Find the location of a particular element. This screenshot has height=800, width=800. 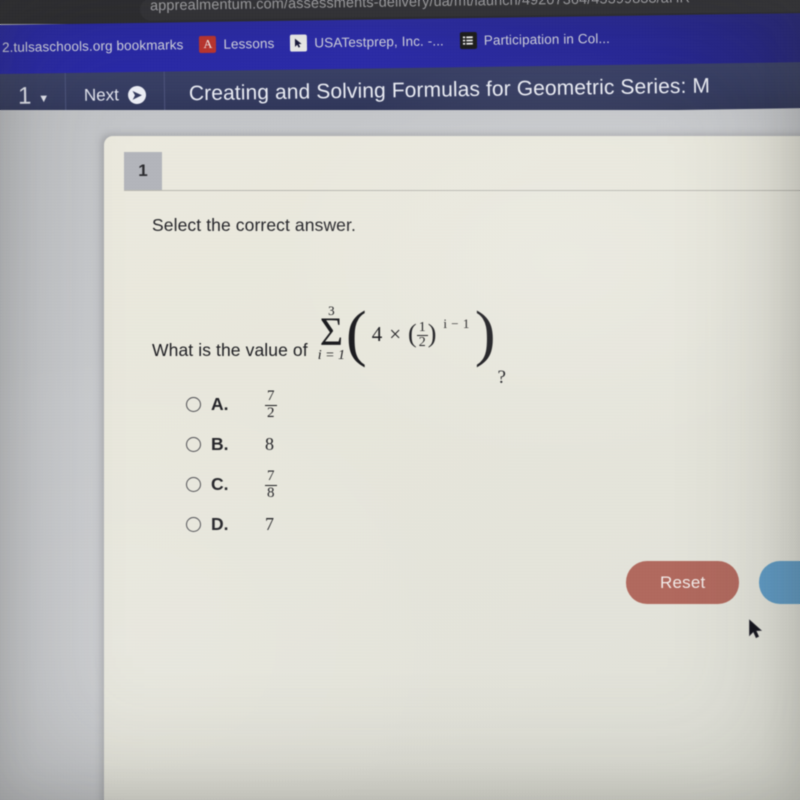

chevron-down-icon: ▾ is located at coordinates (44, 98).